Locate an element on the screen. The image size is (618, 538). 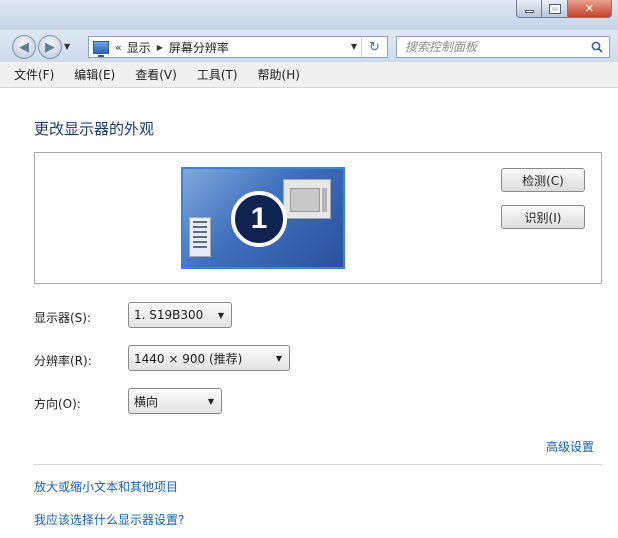
address-bar: « 显示 ▶ 屏幕分辨率 ▼ ↻ is located at coordinates (238, 47).